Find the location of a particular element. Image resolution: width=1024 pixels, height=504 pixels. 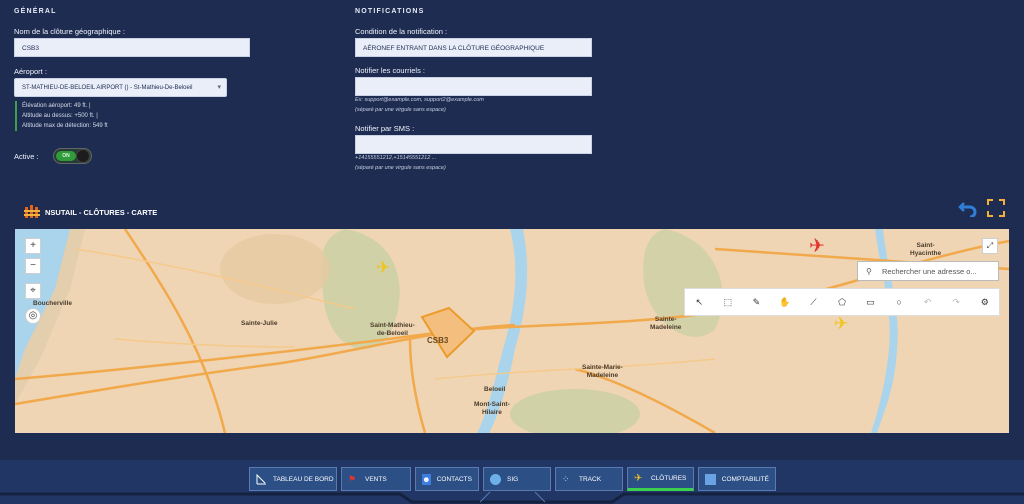

toggle-knob is located at coordinates (83, 156).